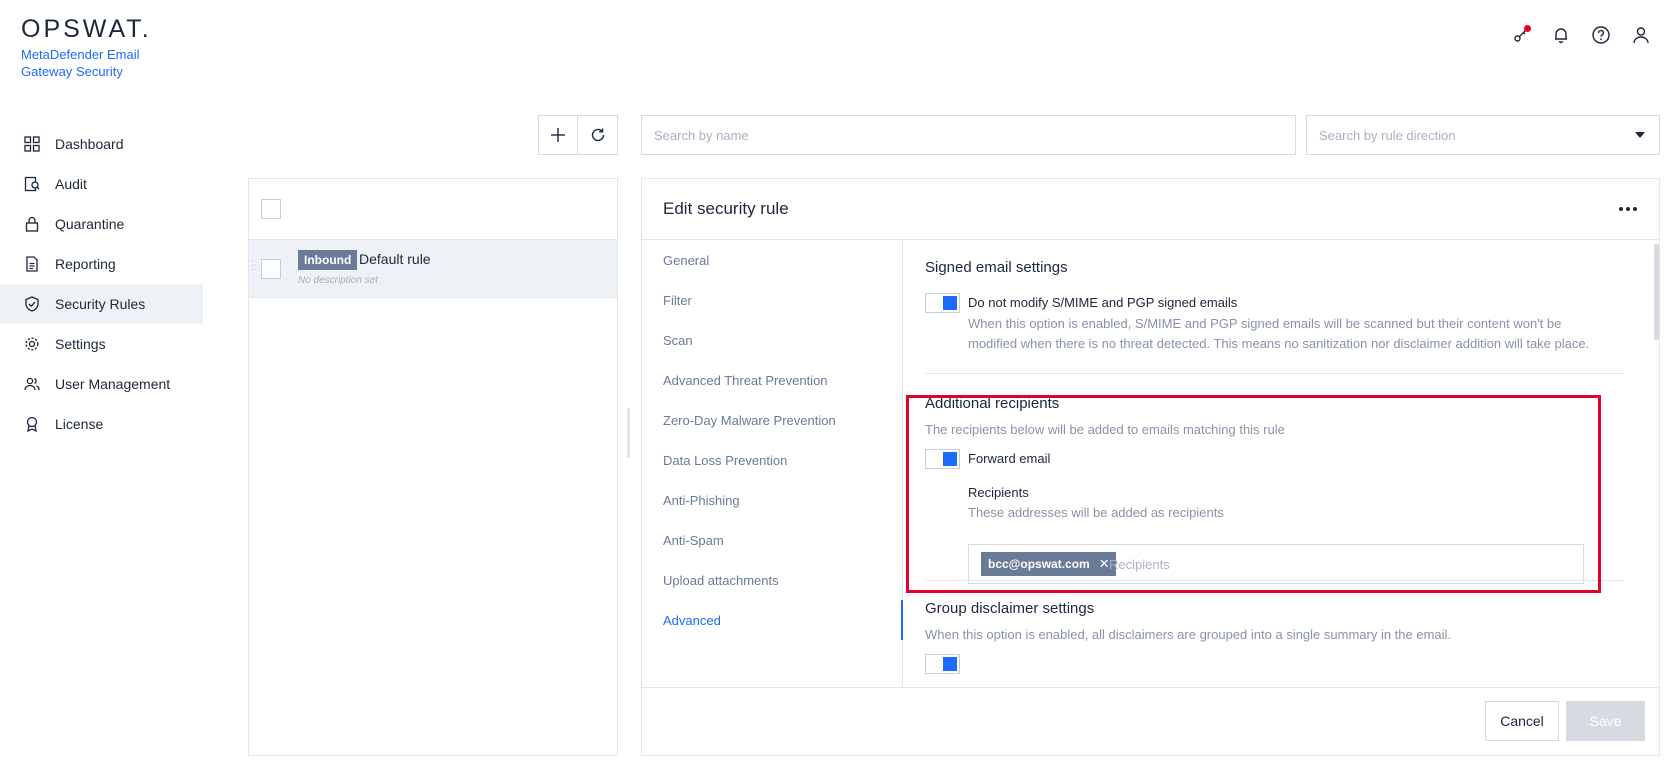  What do you see at coordinates (772, 380) in the screenshot?
I see `tab-advanced-threat-prevention: Advanced Threat Prevention` at bounding box center [772, 380].